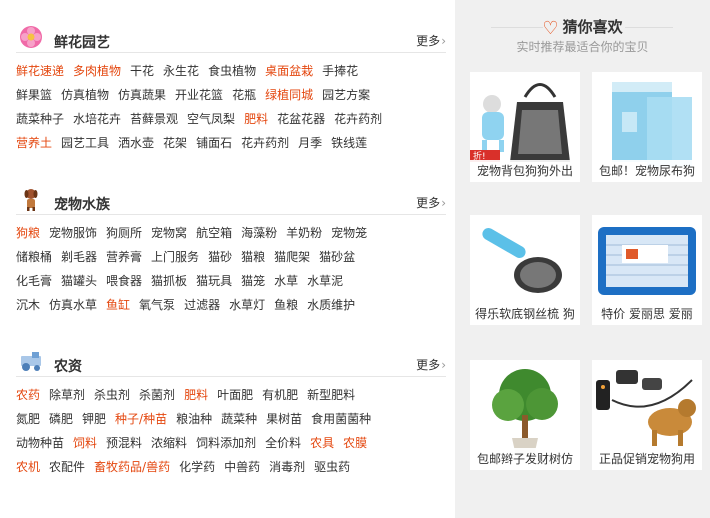 The height and width of the screenshot is (518, 710). What do you see at coordinates (61, 419) in the screenshot?
I see `category-link: 磷肥` at bounding box center [61, 419].